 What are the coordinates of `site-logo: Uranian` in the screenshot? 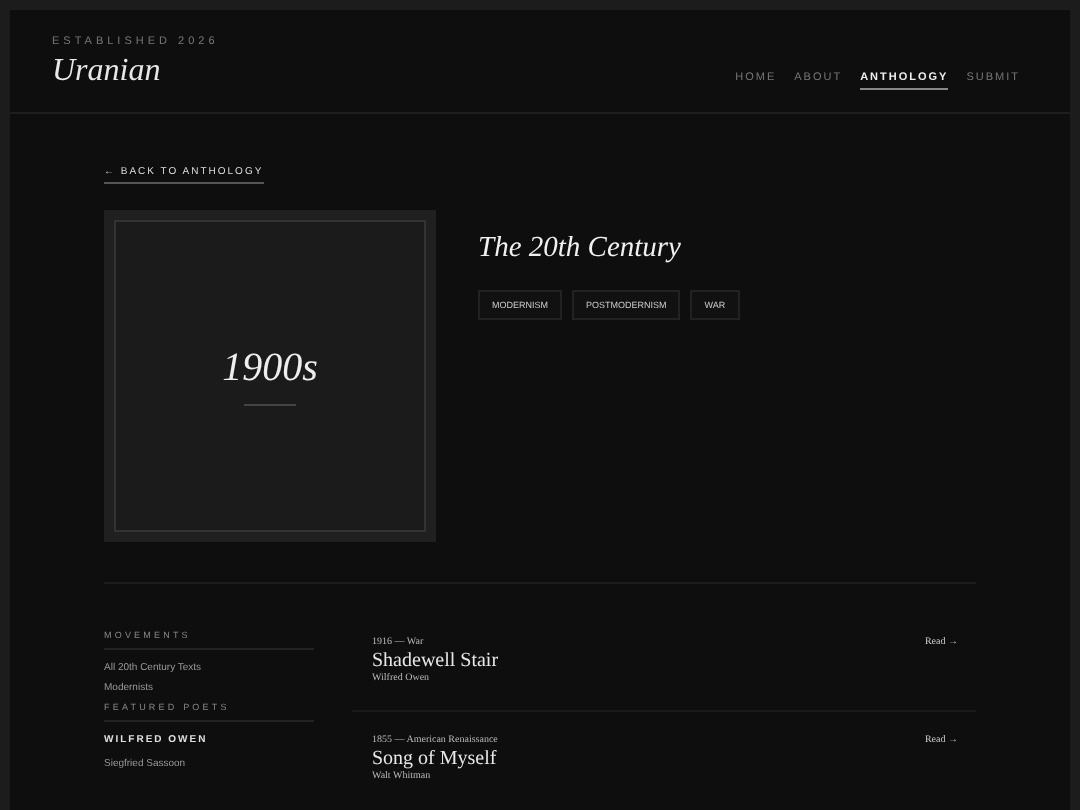 It's located at (135, 72).